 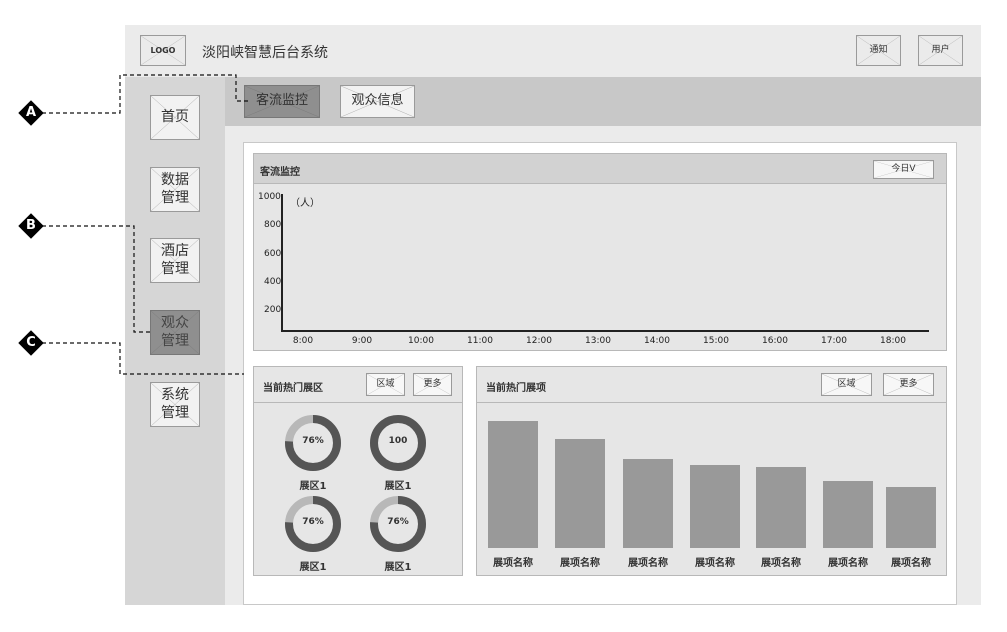 I want to click on x-tick-label: 16:00, so click(x=775, y=341).